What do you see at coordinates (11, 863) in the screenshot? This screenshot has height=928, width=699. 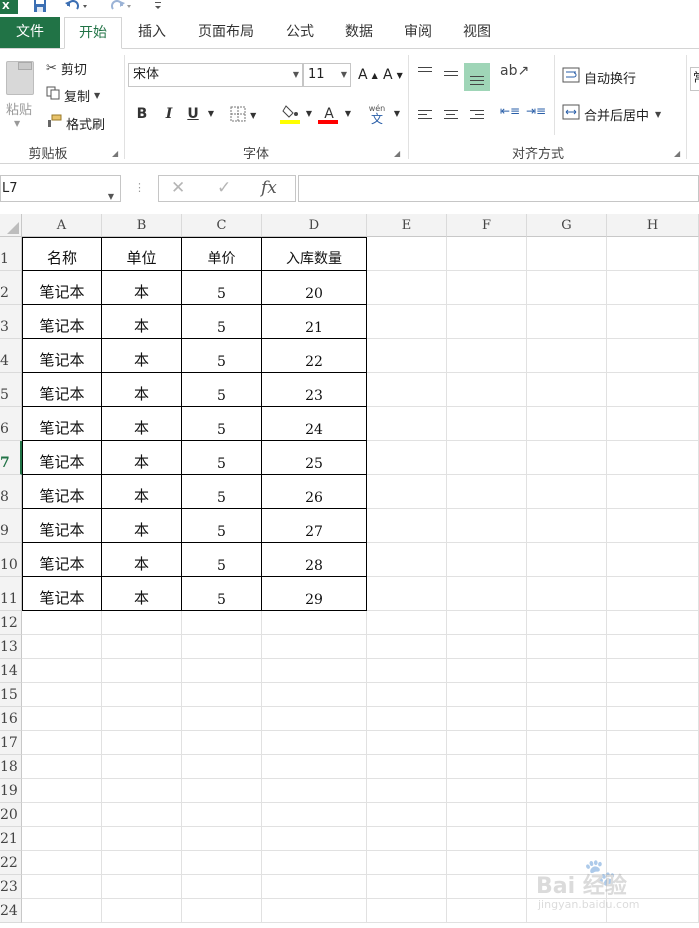 I see `row-header-22: 22` at bounding box center [11, 863].